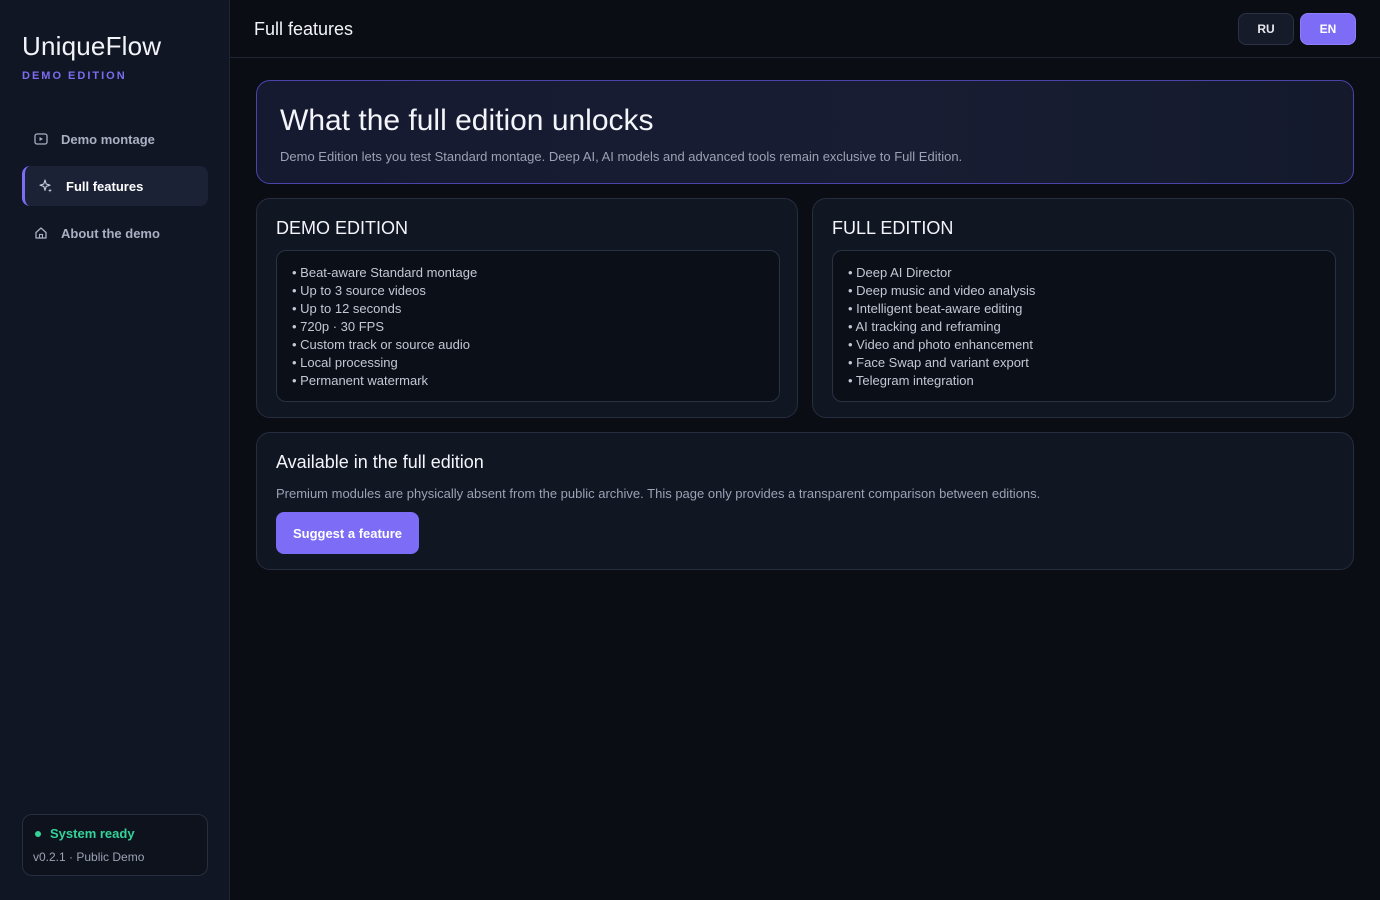 The height and width of the screenshot is (900, 1380). What do you see at coordinates (92, 46) in the screenshot?
I see `app-title: UniqueFlow` at bounding box center [92, 46].